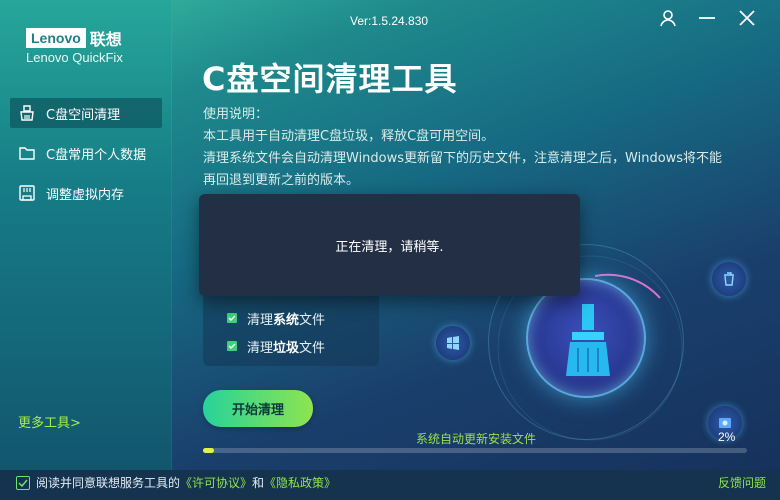 Image resolution: width=780 pixels, height=500 pixels. I want to click on agree-checkbox, so click(23, 482).